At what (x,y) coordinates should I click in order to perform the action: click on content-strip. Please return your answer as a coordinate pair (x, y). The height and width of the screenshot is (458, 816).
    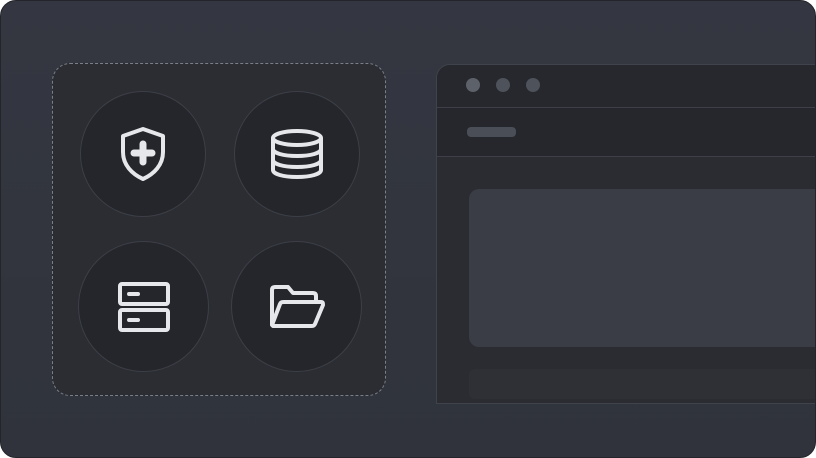
    Looking at the image, I should click on (642, 384).